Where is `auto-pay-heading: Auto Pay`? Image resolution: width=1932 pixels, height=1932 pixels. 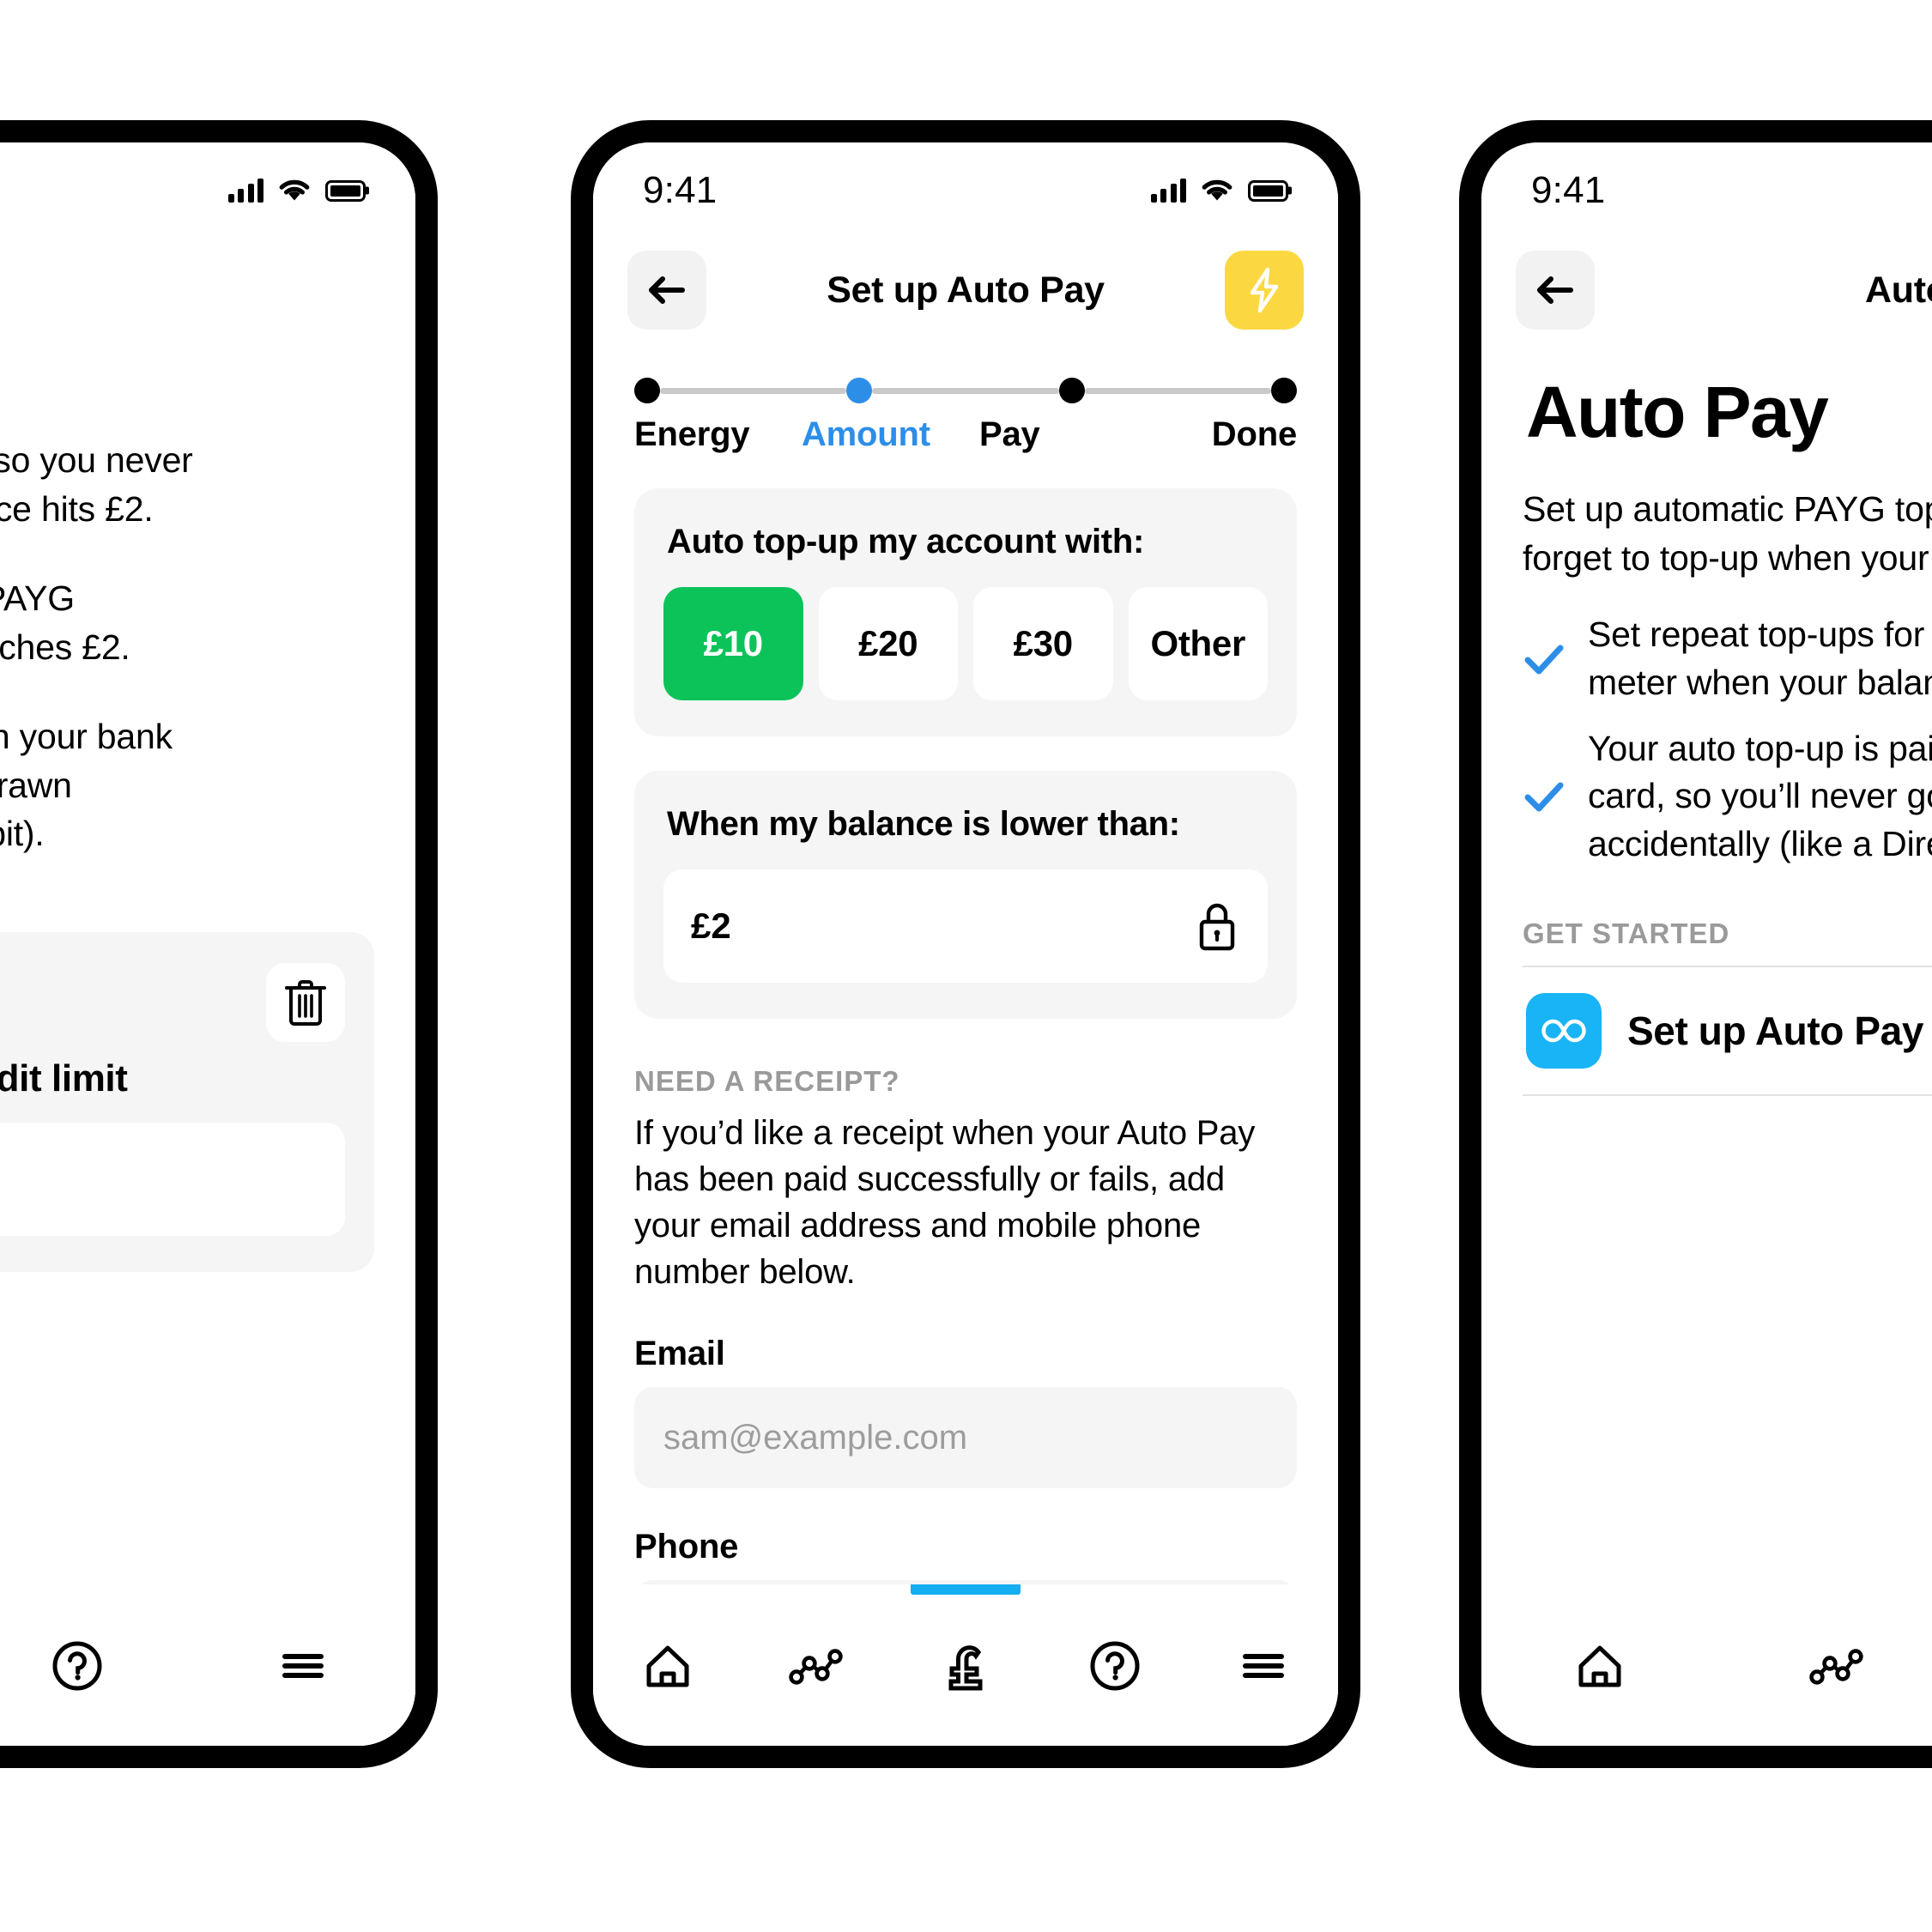
auto-pay-heading: Auto Pay is located at coordinates (1677, 412).